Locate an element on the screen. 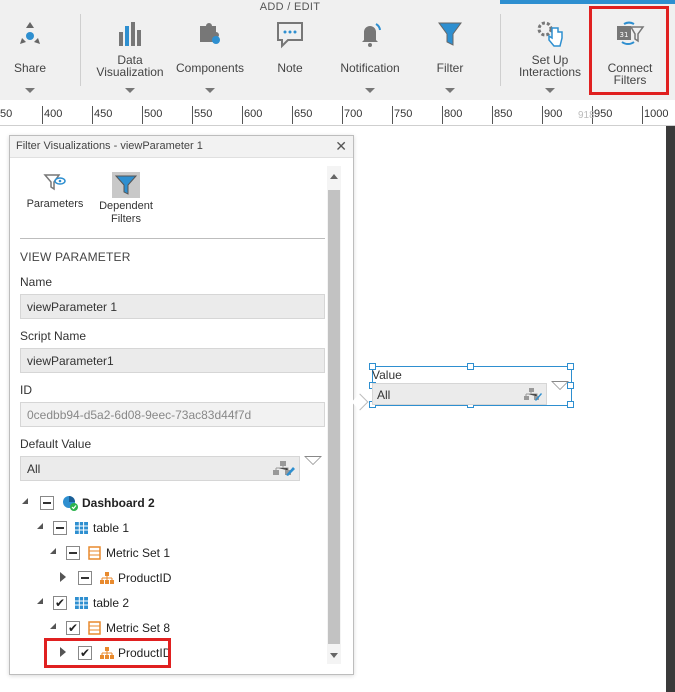 This screenshot has height=692, width=675. ribbon-accent-bar is located at coordinates (587, 2).